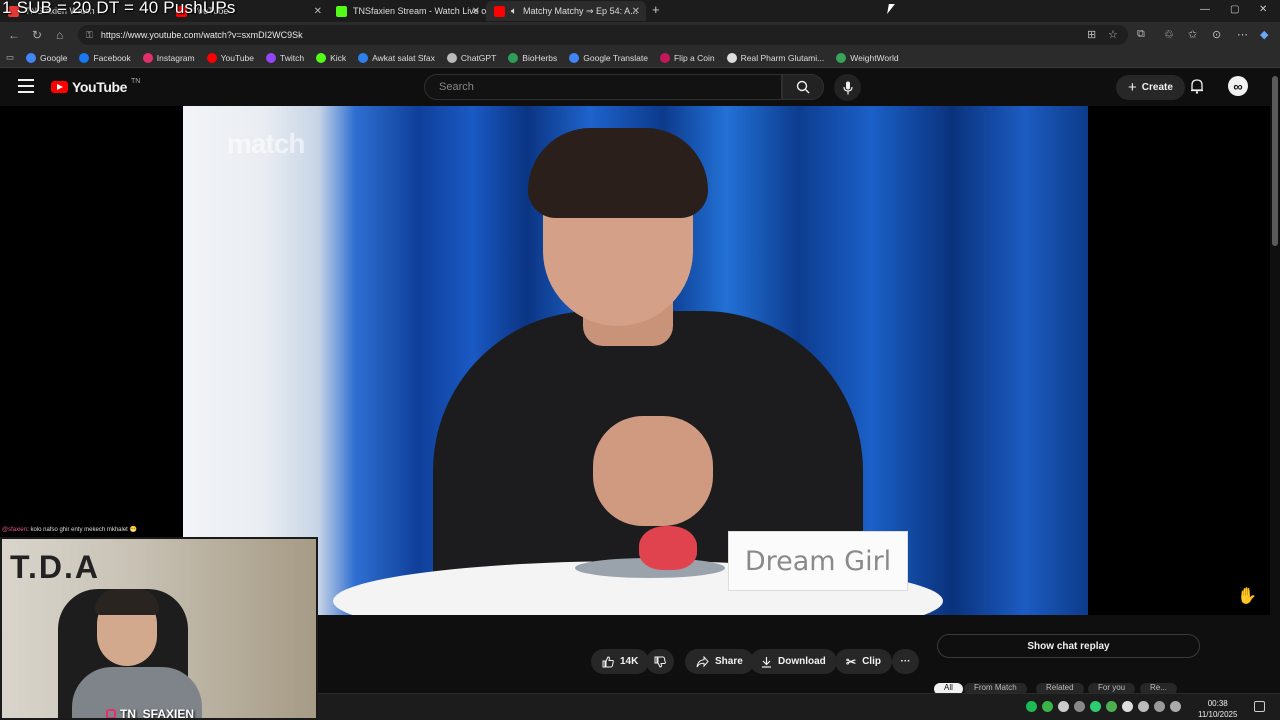 This screenshot has height=720, width=1280. Describe the element at coordinates (803, 87) in the screenshot. I see `search-button` at that location.